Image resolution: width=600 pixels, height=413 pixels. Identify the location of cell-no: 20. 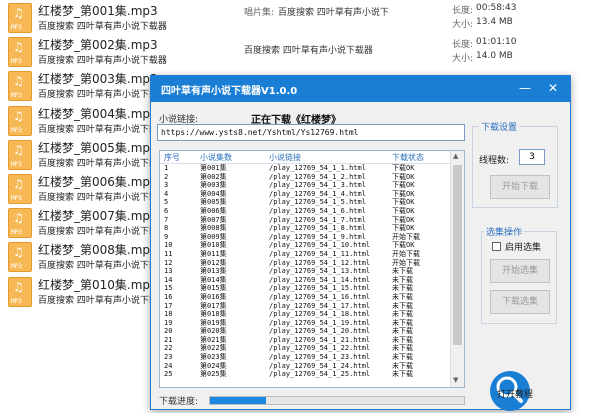
(168, 331).